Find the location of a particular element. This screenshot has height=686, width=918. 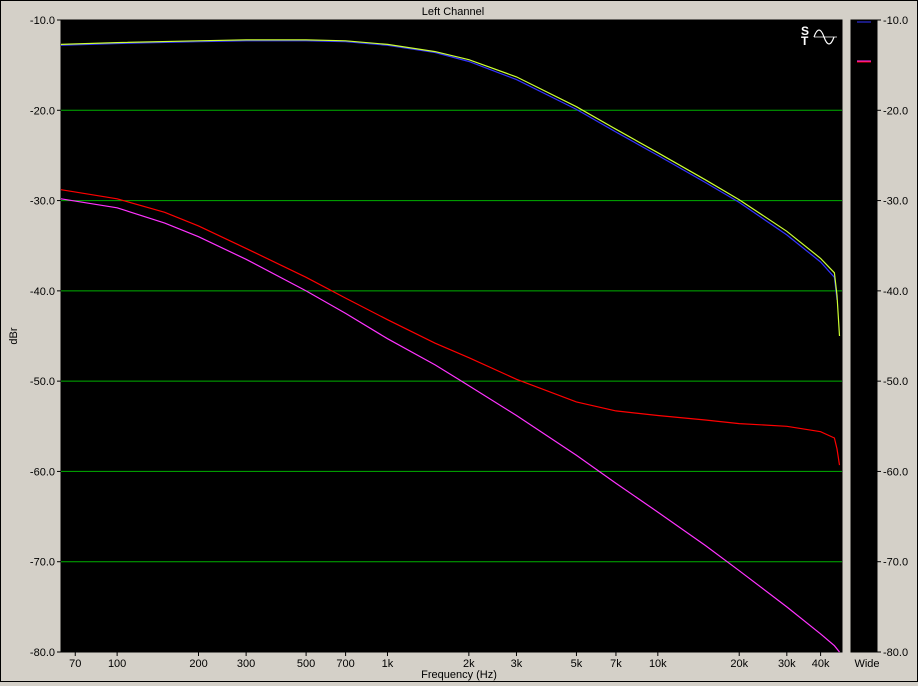

x-axis-label: Frequency (Hz) is located at coordinates (459, 675).